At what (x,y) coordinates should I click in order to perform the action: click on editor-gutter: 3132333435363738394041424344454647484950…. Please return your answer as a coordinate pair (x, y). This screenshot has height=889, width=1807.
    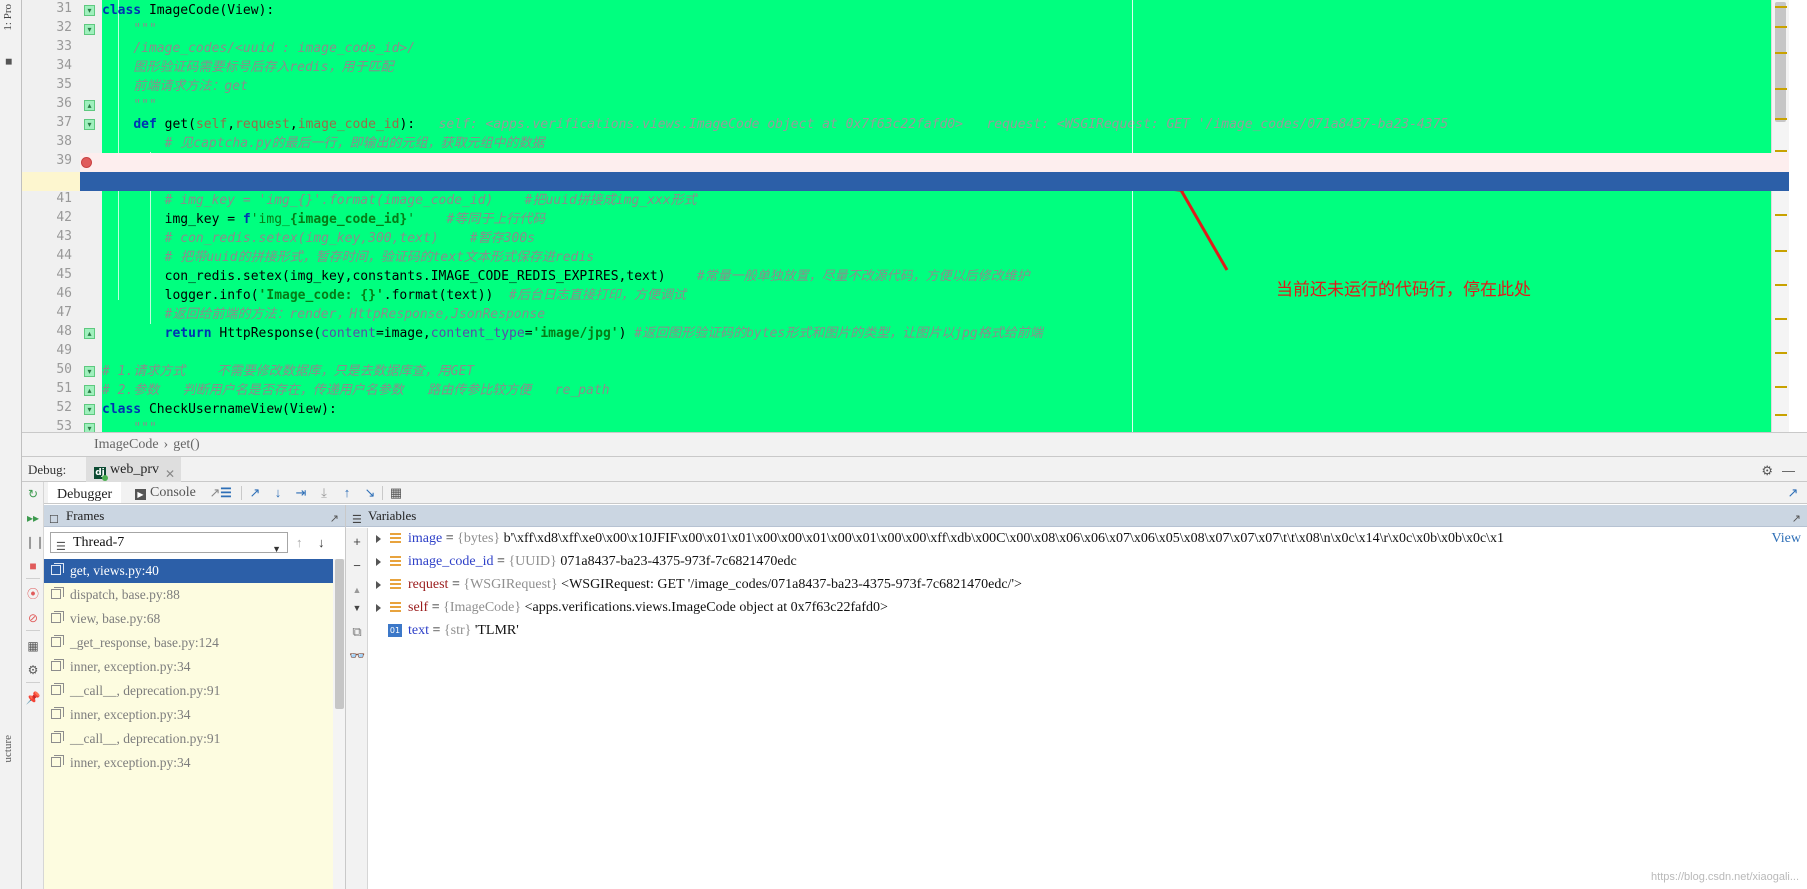
    Looking at the image, I should click on (51, 216).